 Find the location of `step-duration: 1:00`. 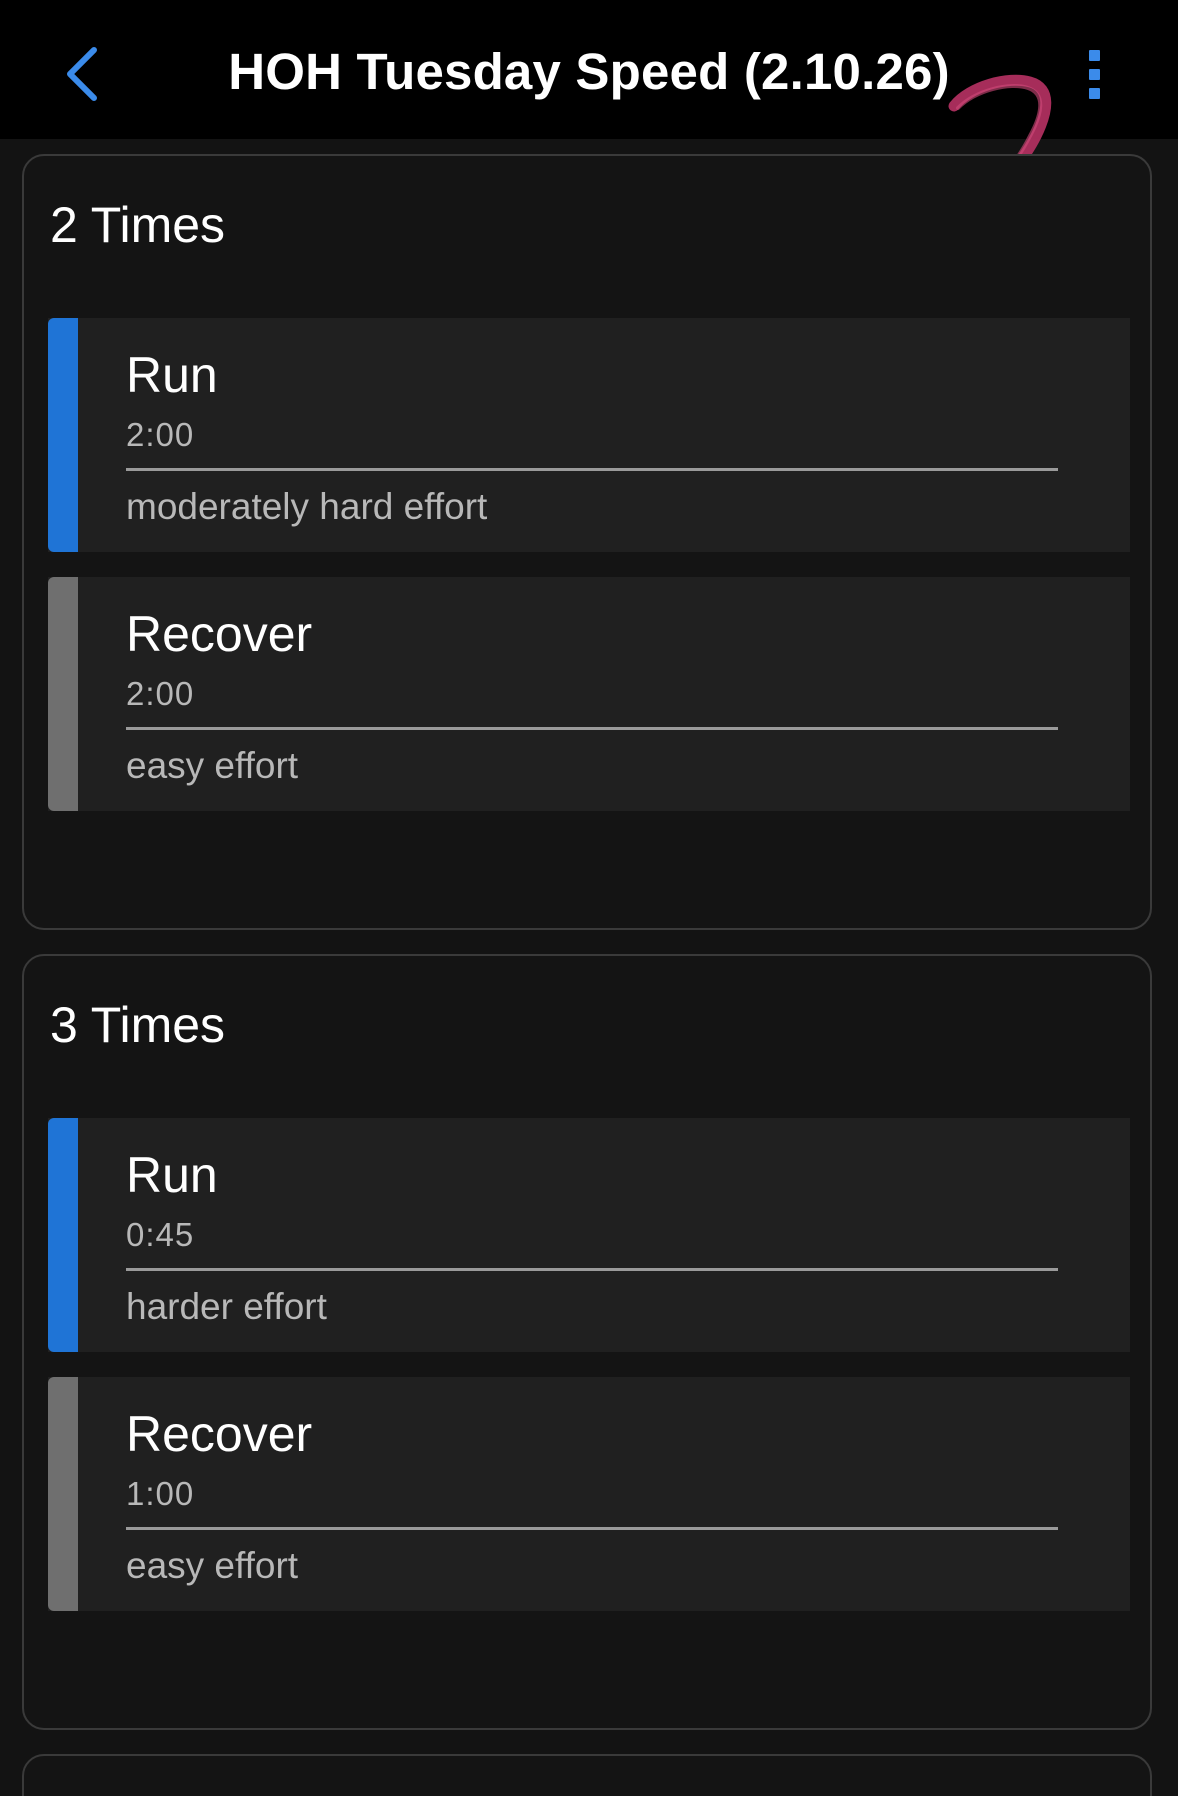

step-duration: 1:00 is located at coordinates (160, 1493).